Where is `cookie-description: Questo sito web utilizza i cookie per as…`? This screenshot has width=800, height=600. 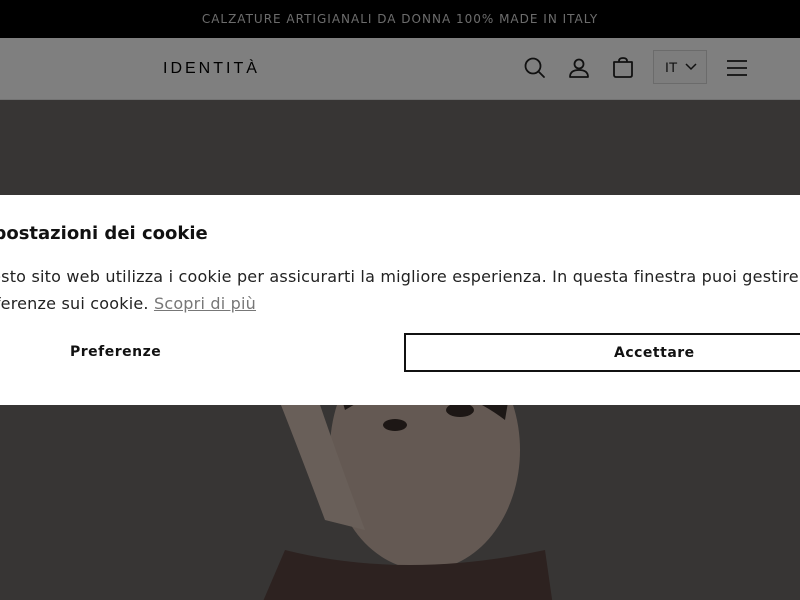
cookie-description: Questo sito web utilizza i cookie per as… is located at coordinates (400, 290).